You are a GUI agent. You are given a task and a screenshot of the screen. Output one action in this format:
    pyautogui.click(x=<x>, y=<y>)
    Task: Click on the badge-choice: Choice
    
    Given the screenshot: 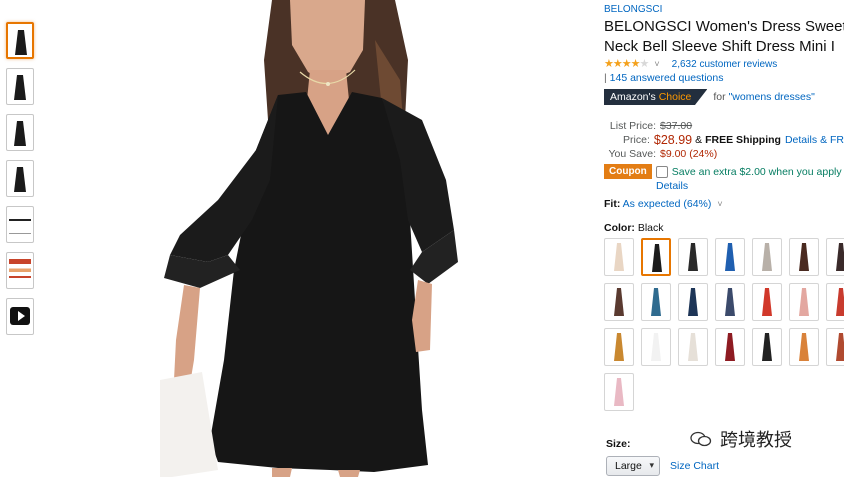 What is the action you would take?
    pyautogui.click(x=675, y=97)
    